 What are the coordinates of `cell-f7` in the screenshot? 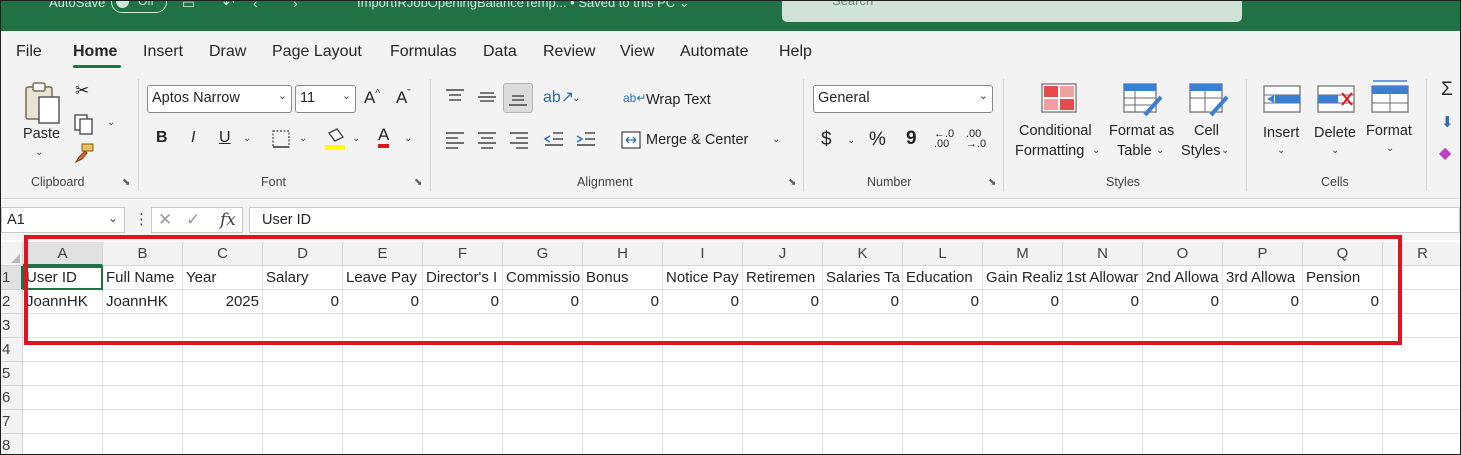 It's located at (463, 422).